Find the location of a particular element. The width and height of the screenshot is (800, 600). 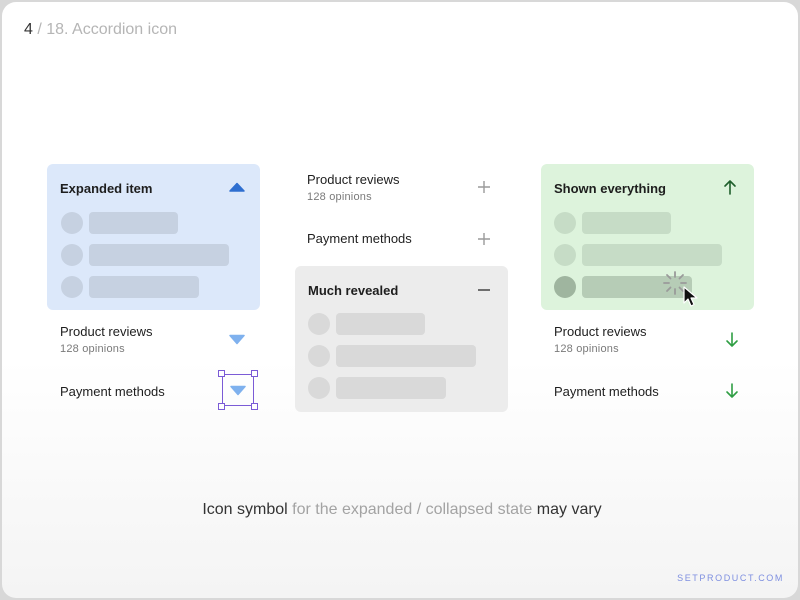

page-title: / 18. Accordion icon is located at coordinates (104, 29).